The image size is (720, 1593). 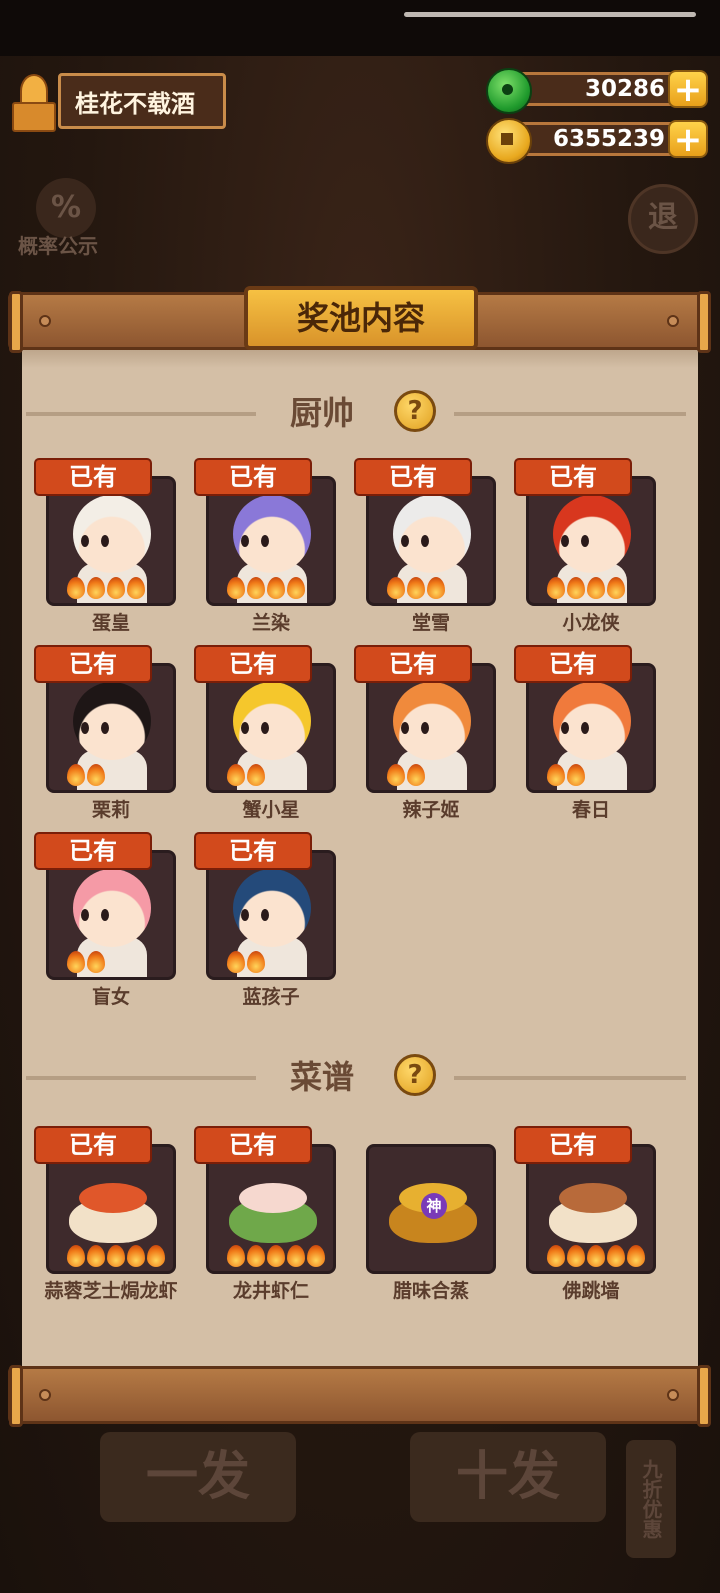 What do you see at coordinates (688, 139) in the screenshot?
I see `add-gold-button: +` at bounding box center [688, 139].